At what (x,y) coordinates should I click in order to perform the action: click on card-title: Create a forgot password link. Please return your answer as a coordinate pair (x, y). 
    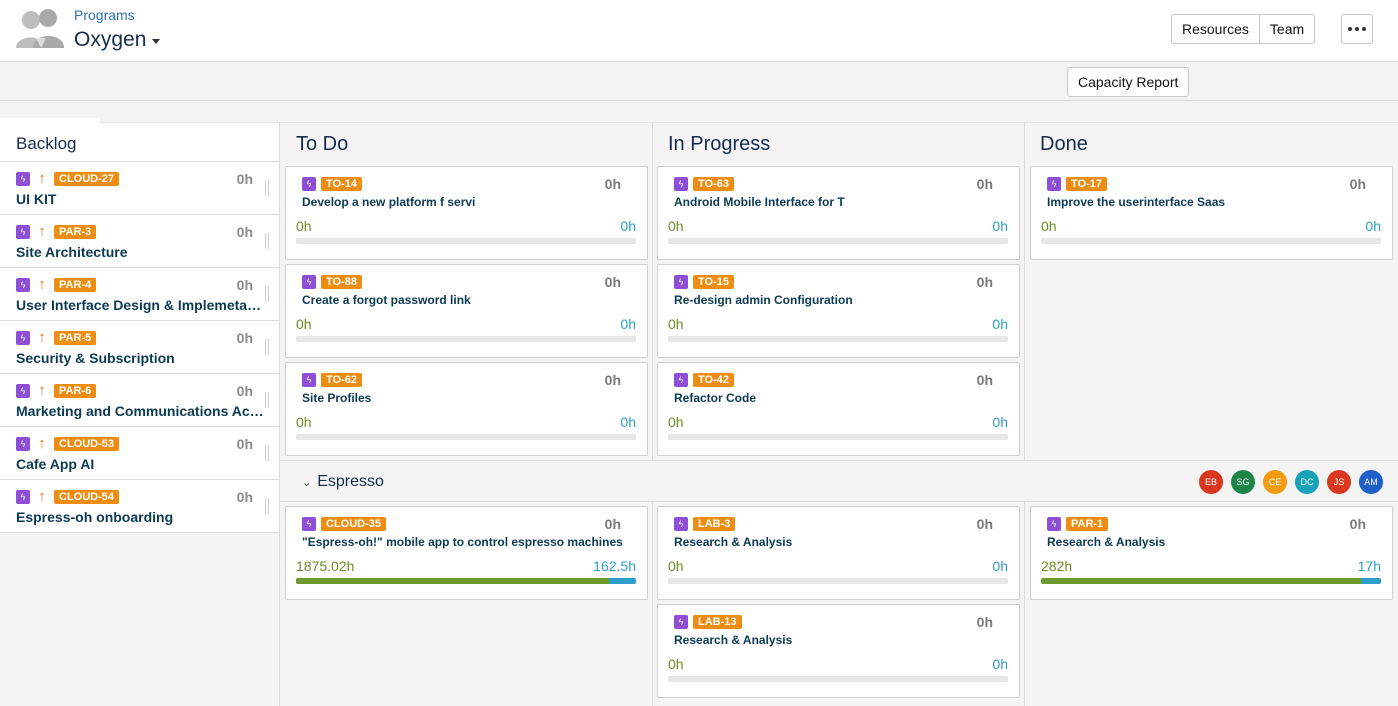
    Looking at the image, I should click on (386, 300).